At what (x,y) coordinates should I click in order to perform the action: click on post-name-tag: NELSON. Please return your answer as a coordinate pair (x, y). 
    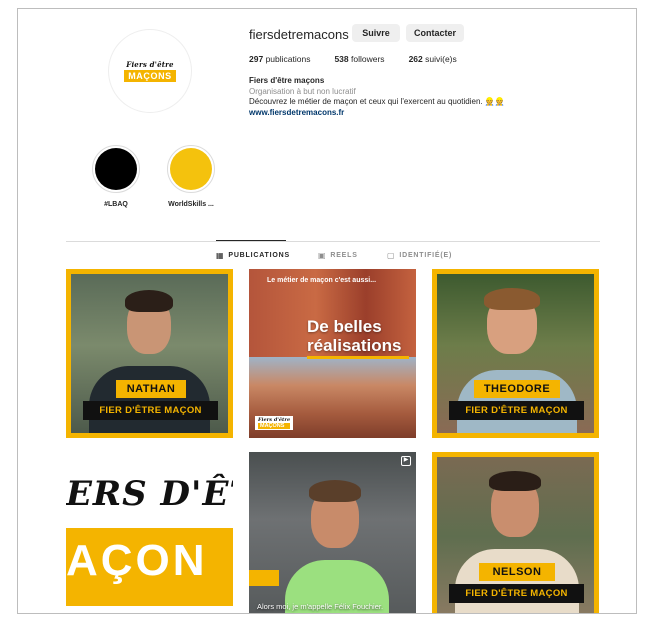
    Looking at the image, I should click on (517, 572).